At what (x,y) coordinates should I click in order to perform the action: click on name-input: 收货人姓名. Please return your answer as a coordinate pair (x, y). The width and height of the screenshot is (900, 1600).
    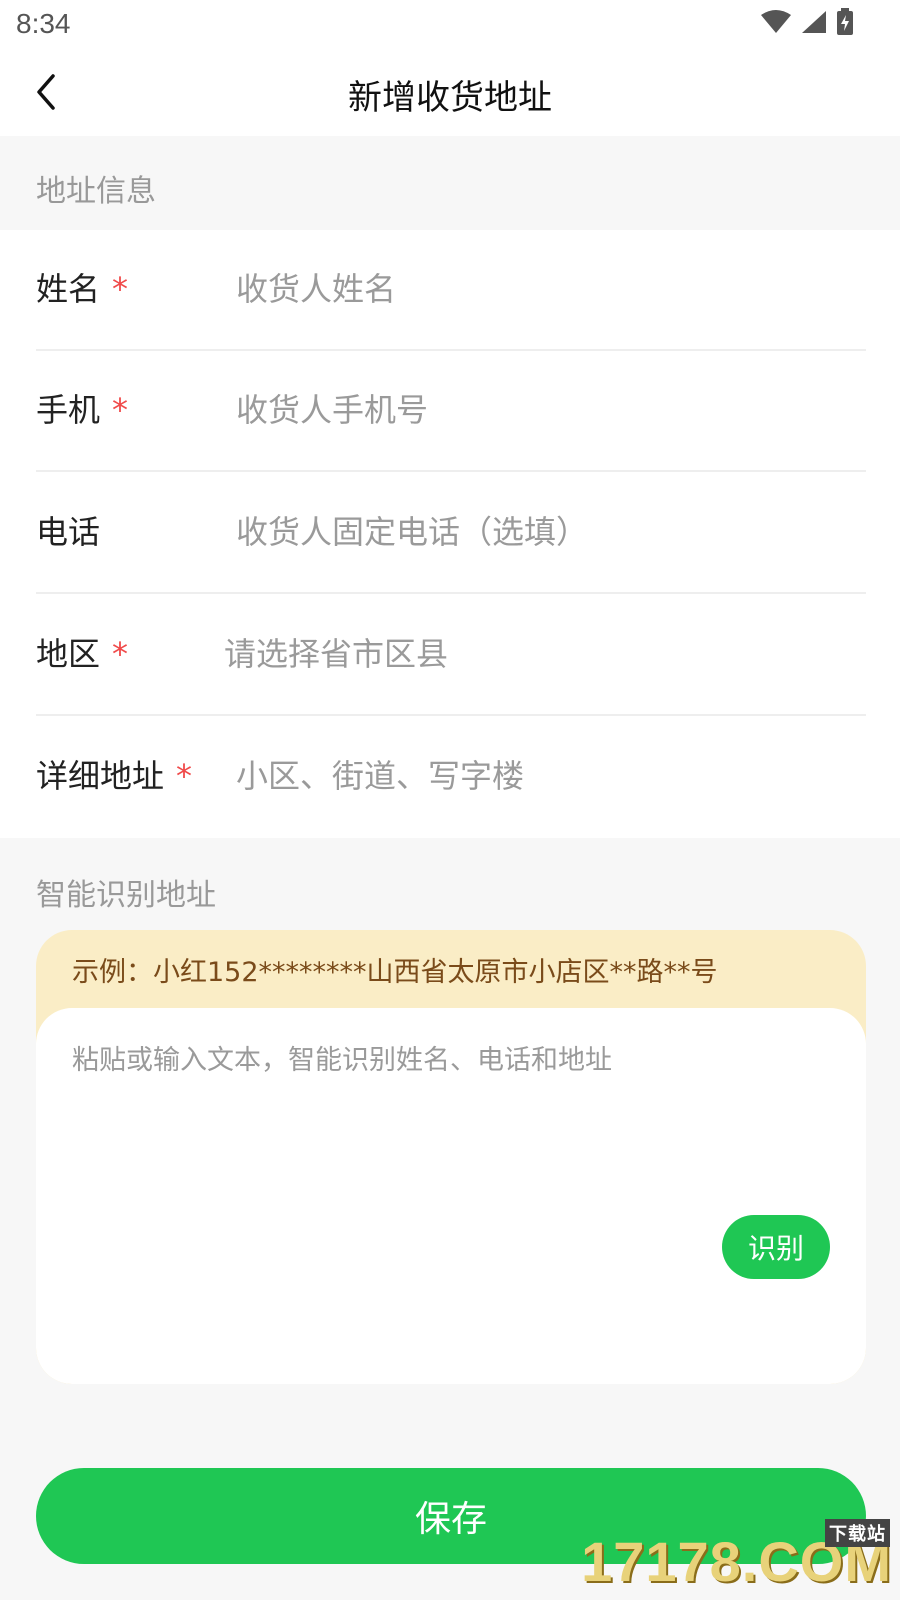
    Looking at the image, I should click on (546, 287).